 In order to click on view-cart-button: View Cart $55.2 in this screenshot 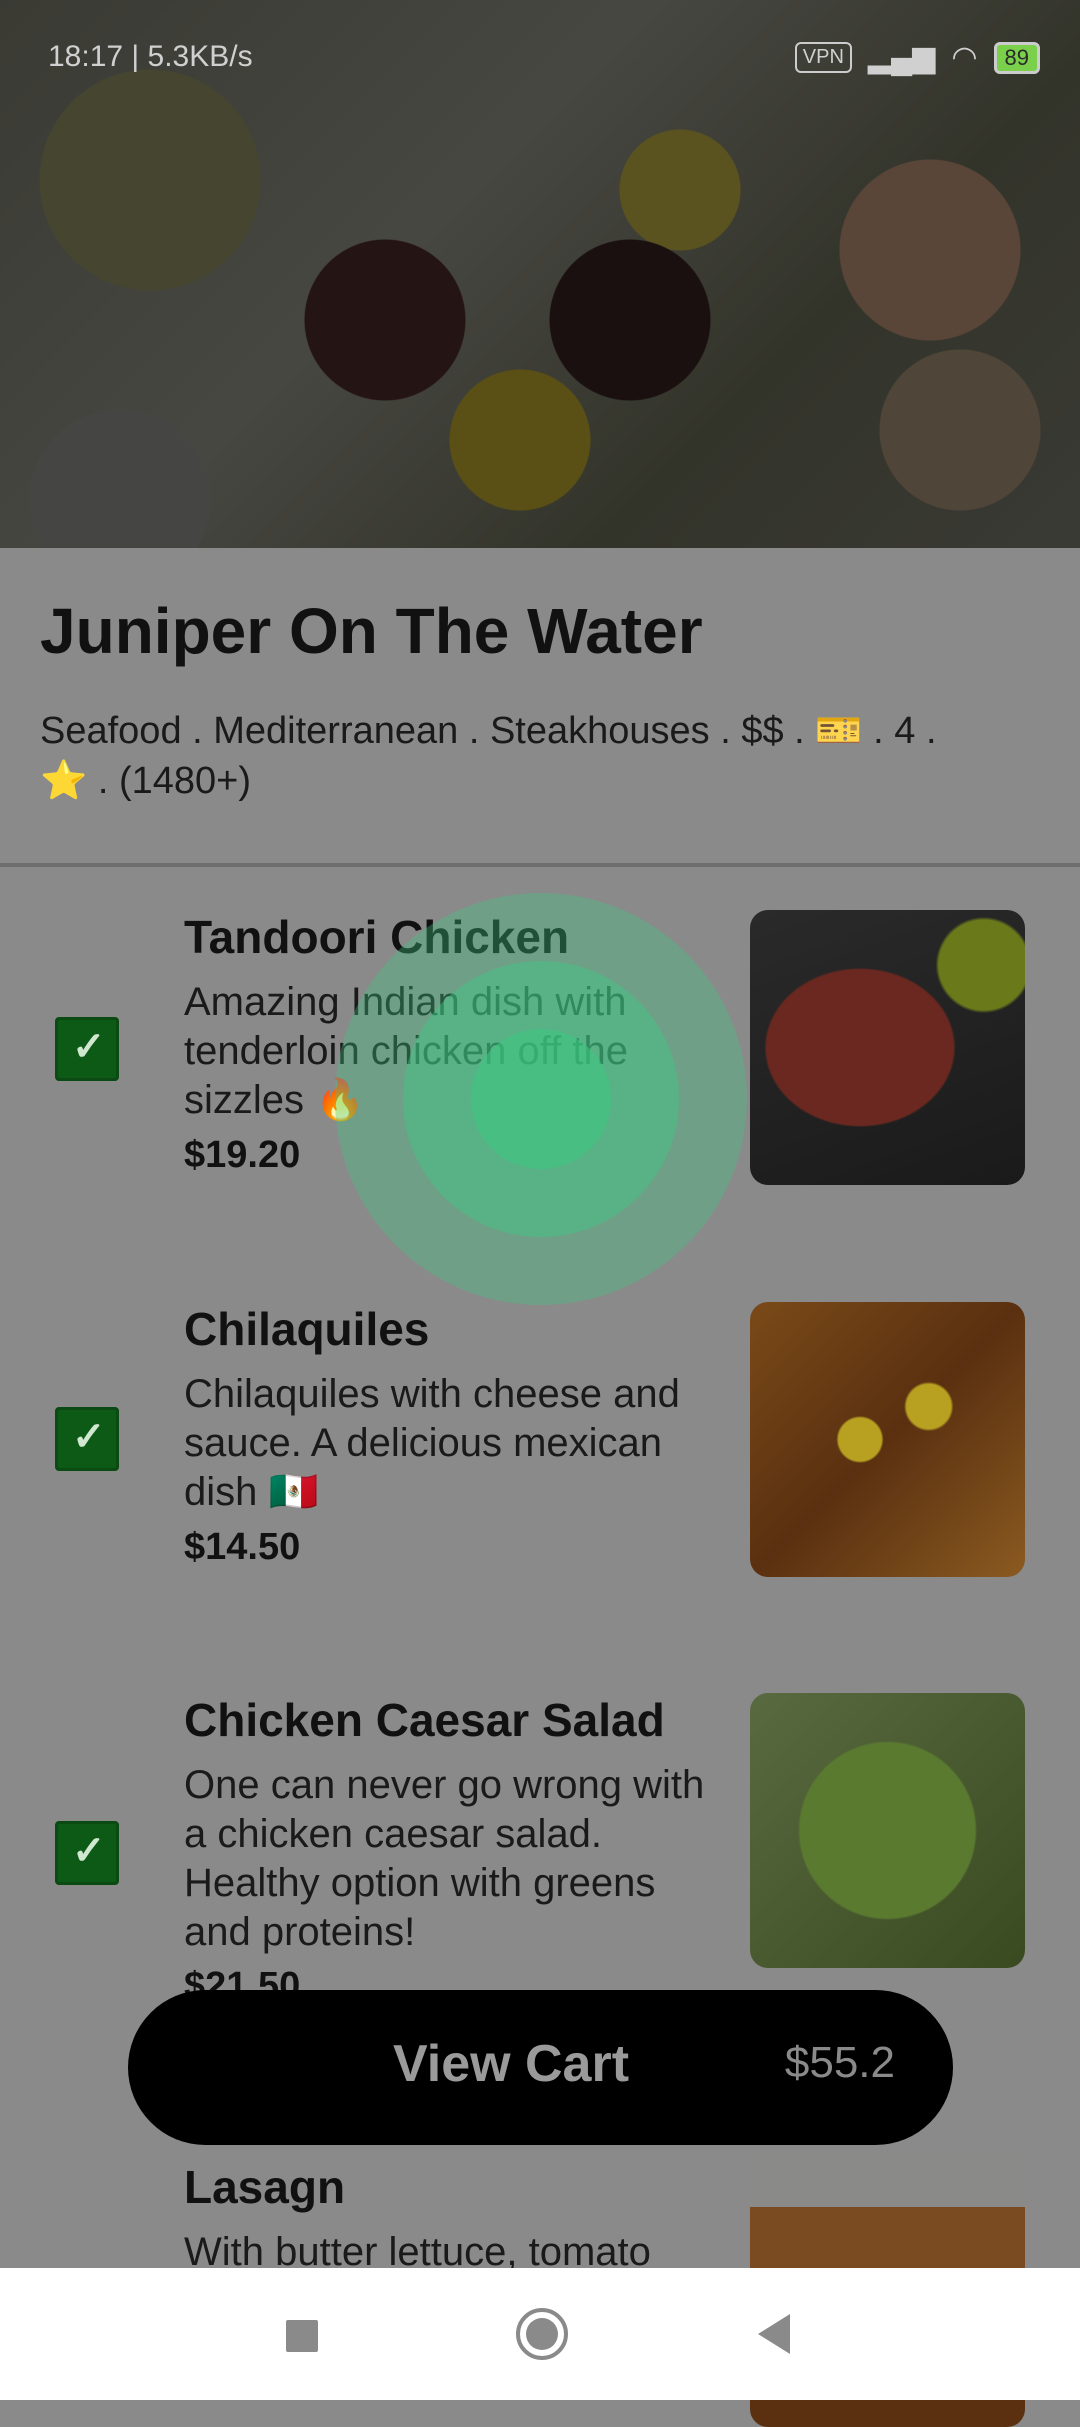, I will do `click(540, 2067)`.